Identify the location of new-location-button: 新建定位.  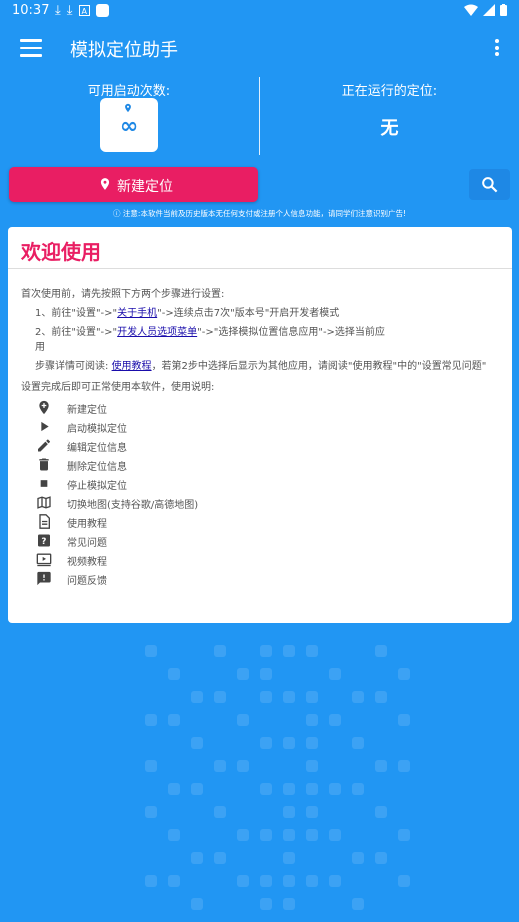
(133, 184).